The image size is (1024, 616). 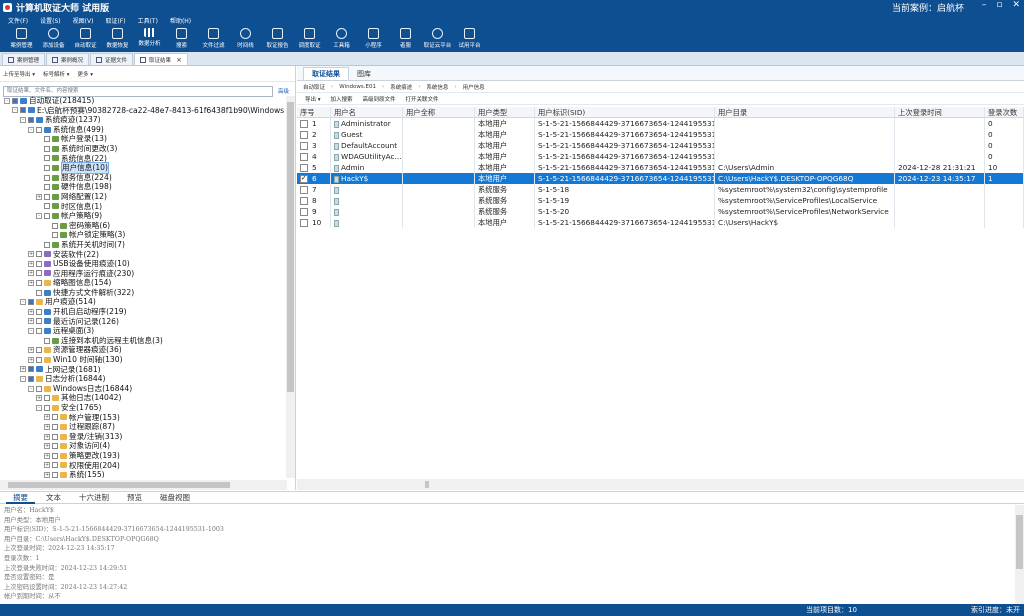 I want to click on tree-node: + USB设备使用痕迹(10), so click(x=142, y=264).